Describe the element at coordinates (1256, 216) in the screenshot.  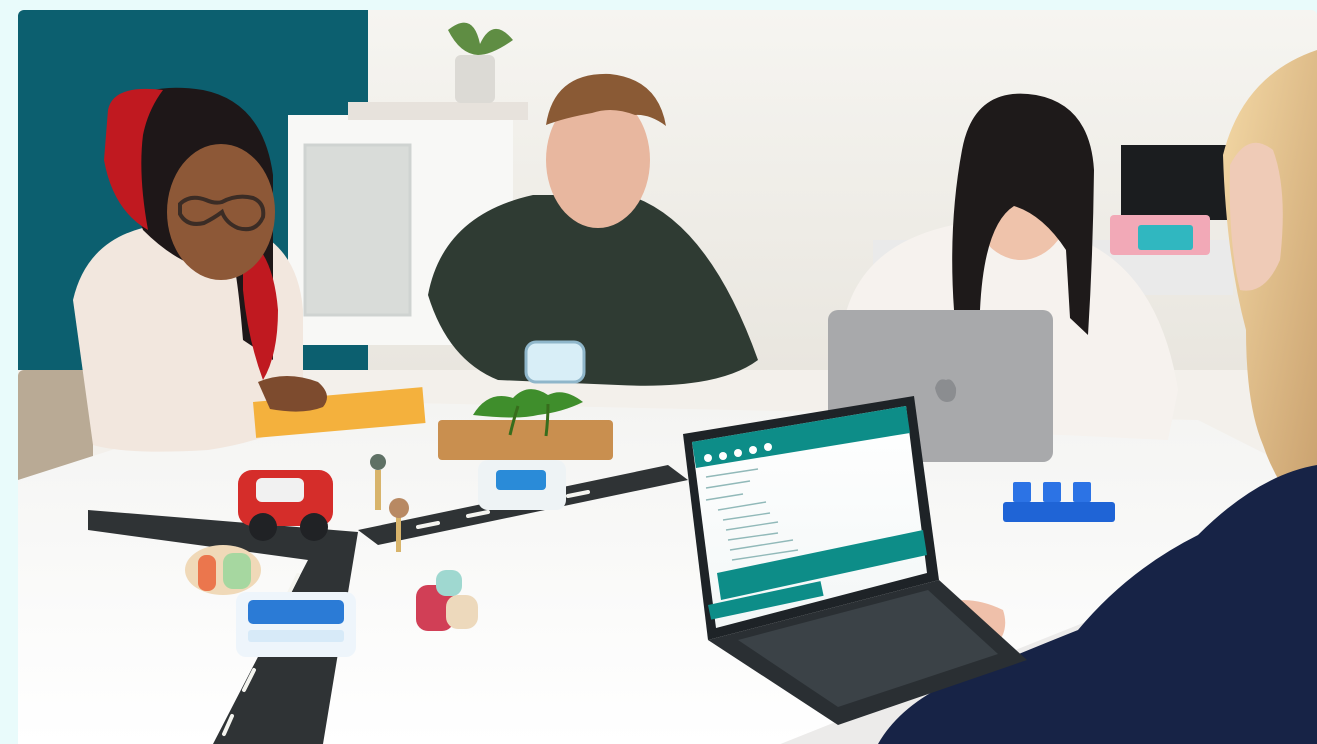
I see `foreground-person-face` at that location.